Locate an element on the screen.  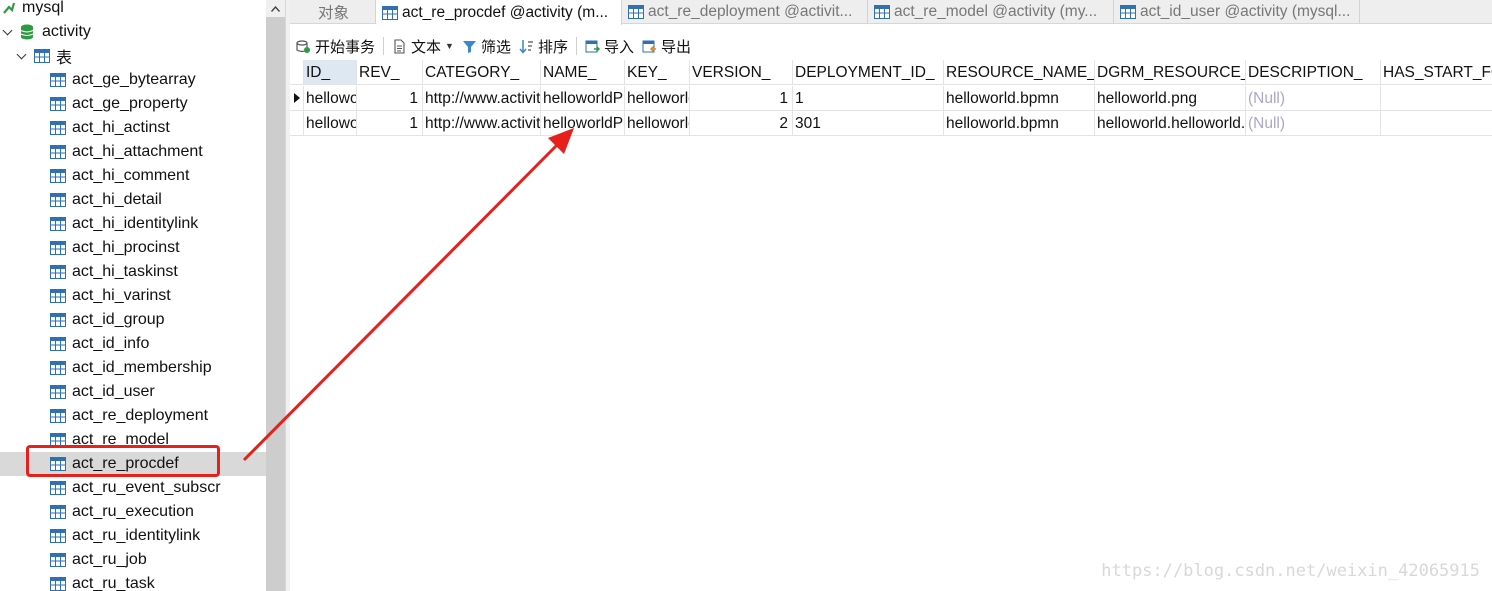
column-header-name: NAME_ is located at coordinates (583, 72).